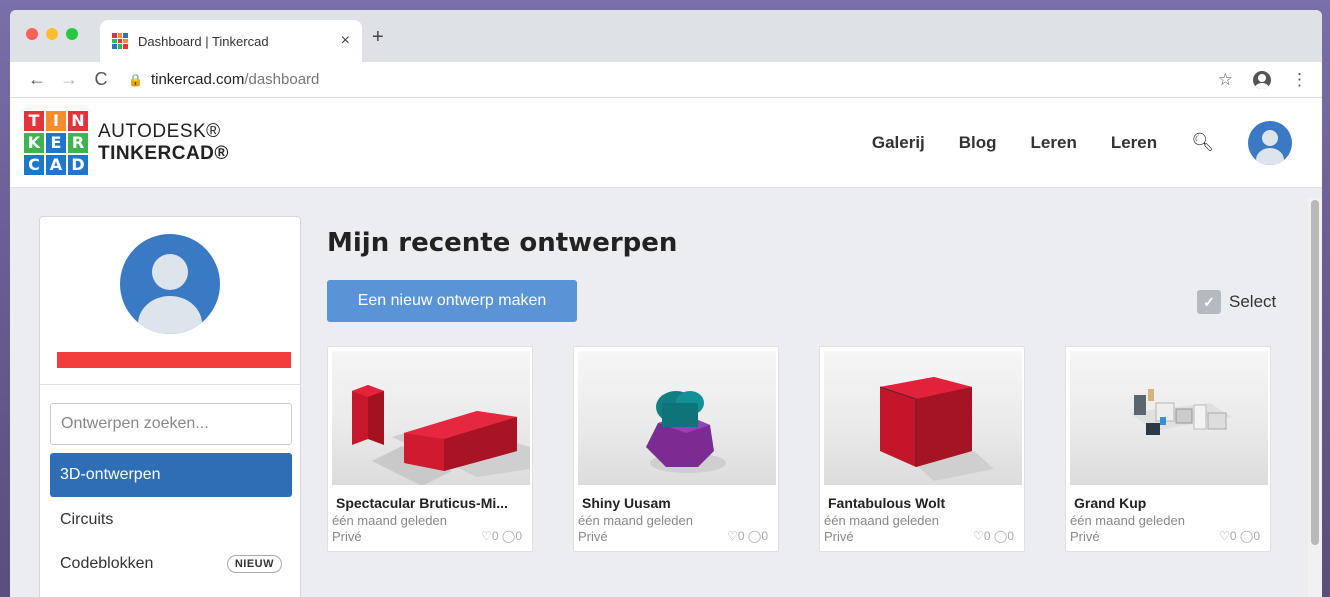 The width and height of the screenshot is (1330, 597). Describe the element at coordinates (378, 37) in the screenshot. I see `new-tab-button: +` at that location.